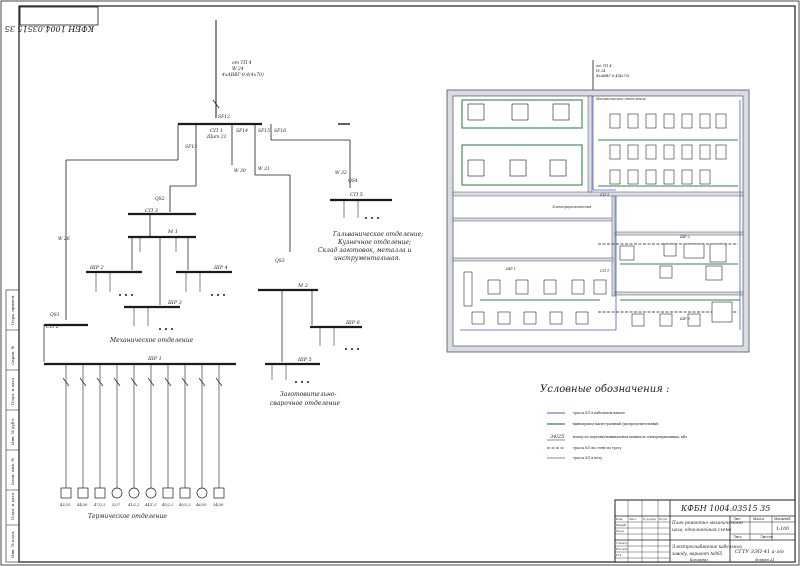  Describe the element at coordinates (65, 505) in the screenshot. I see `receiver-label: 43/25` at that location.